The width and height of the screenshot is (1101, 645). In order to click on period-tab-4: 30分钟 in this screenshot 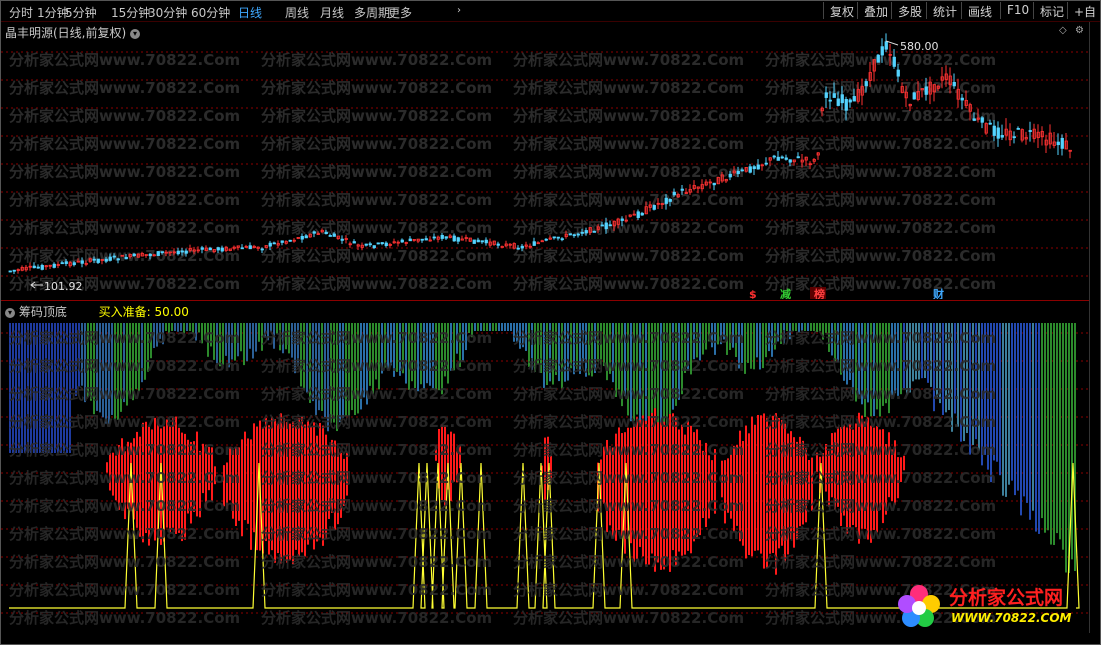, I will do `click(167, 12)`.